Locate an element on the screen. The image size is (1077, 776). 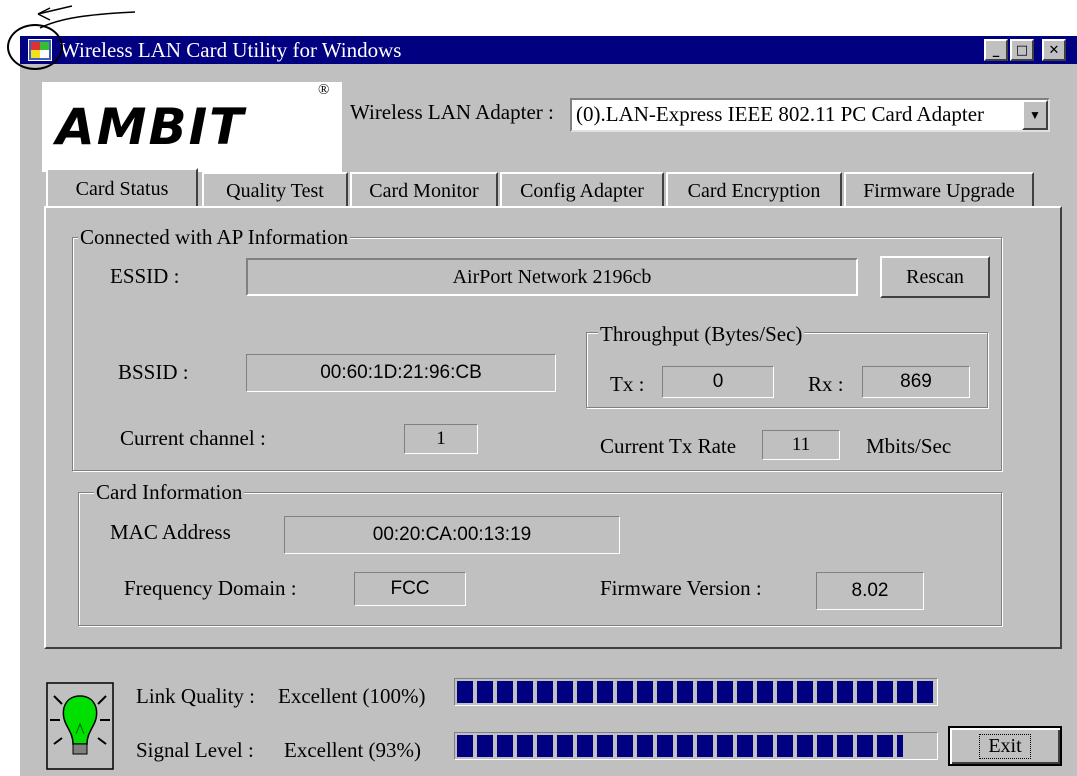
tab-label: Card Encryption is located at coordinates (754, 190).